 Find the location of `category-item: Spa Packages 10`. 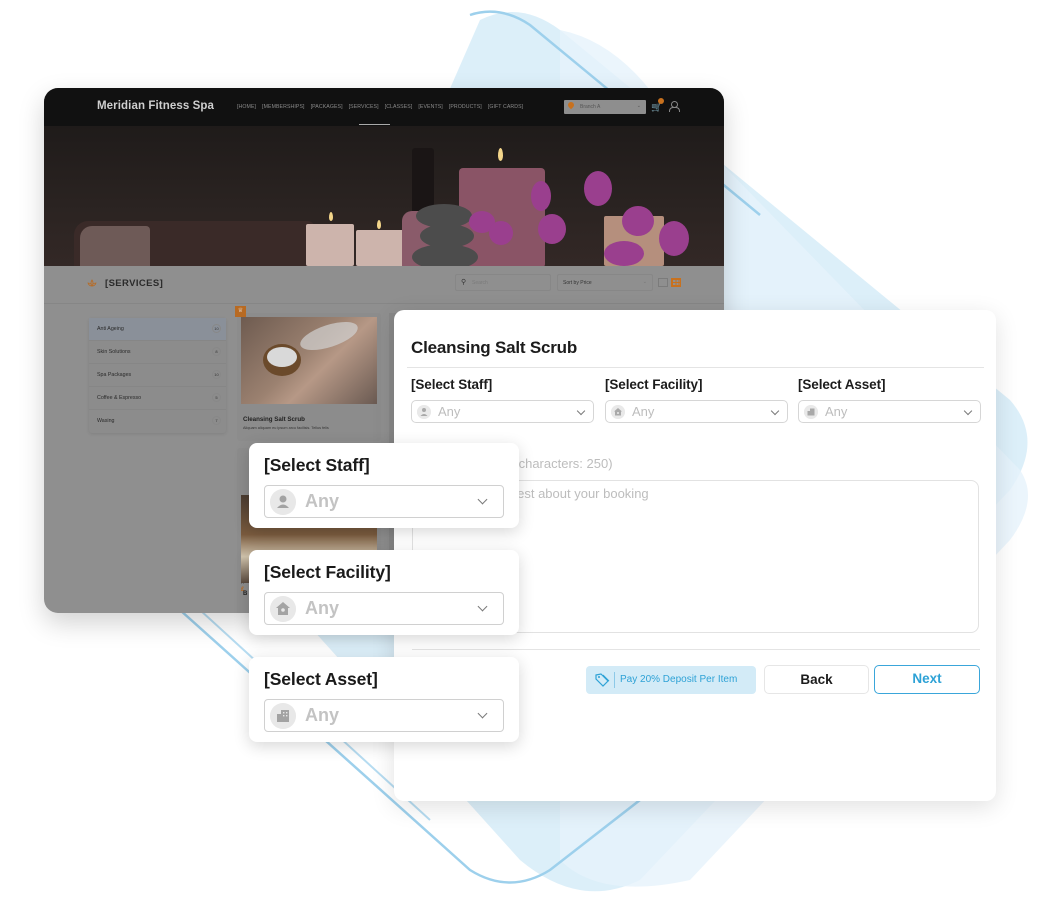

category-item: Spa Packages 10 is located at coordinates (157, 375).